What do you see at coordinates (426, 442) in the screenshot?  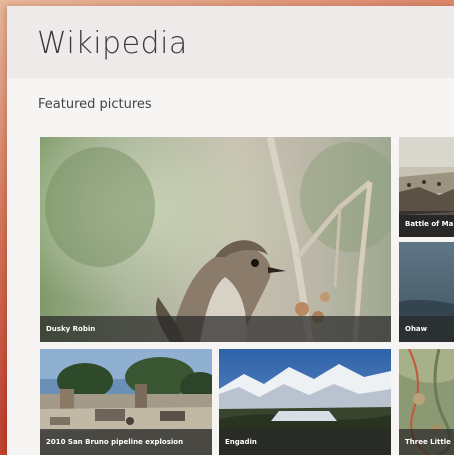 I see `tile-caption: Three Little` at bounding box center [426, 442].